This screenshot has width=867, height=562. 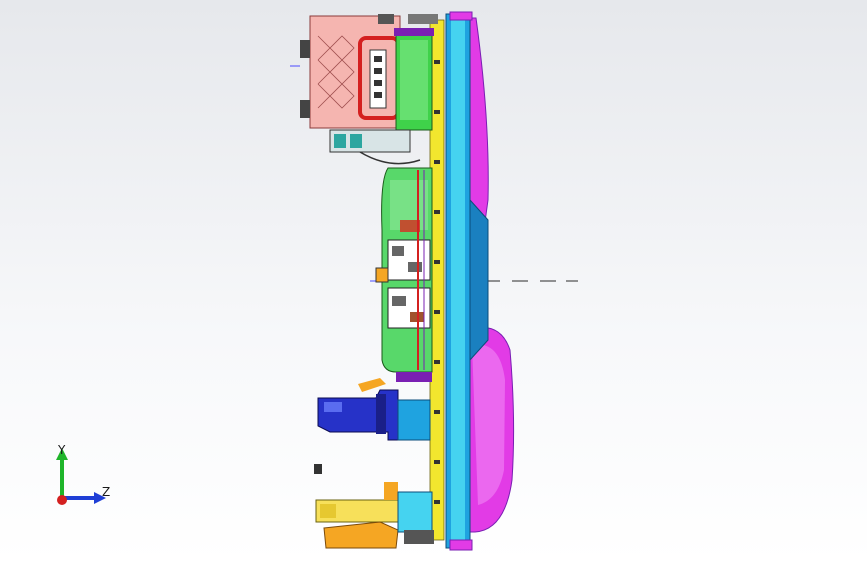 What do you see at coordinates (404, 270) in the screenshot?
I see `central-tank` at bounding box center [404, 270].